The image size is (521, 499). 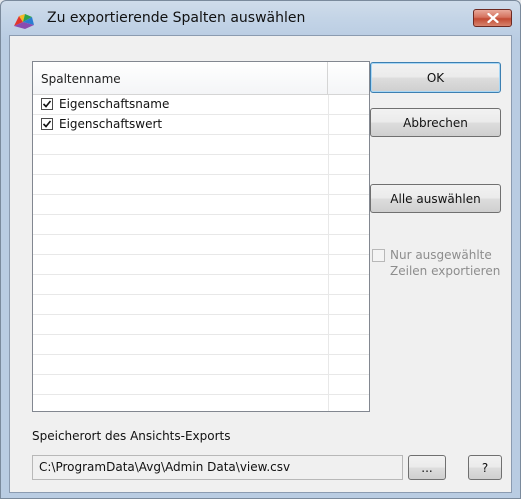 What do you see at coordinates (201, 105) in the screenshot?
I see `list-item: Eigenschaftsname` at bounding box center [201, 105].